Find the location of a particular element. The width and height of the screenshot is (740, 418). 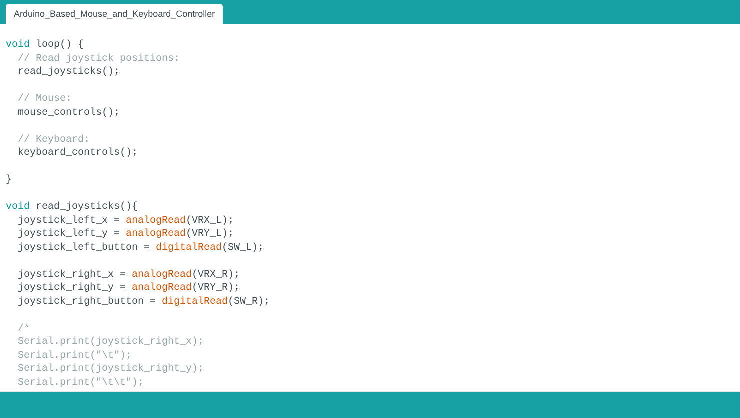

code-line: joystick_left_button = digitalRead(SW_L); is located at coordinates (140, 248).